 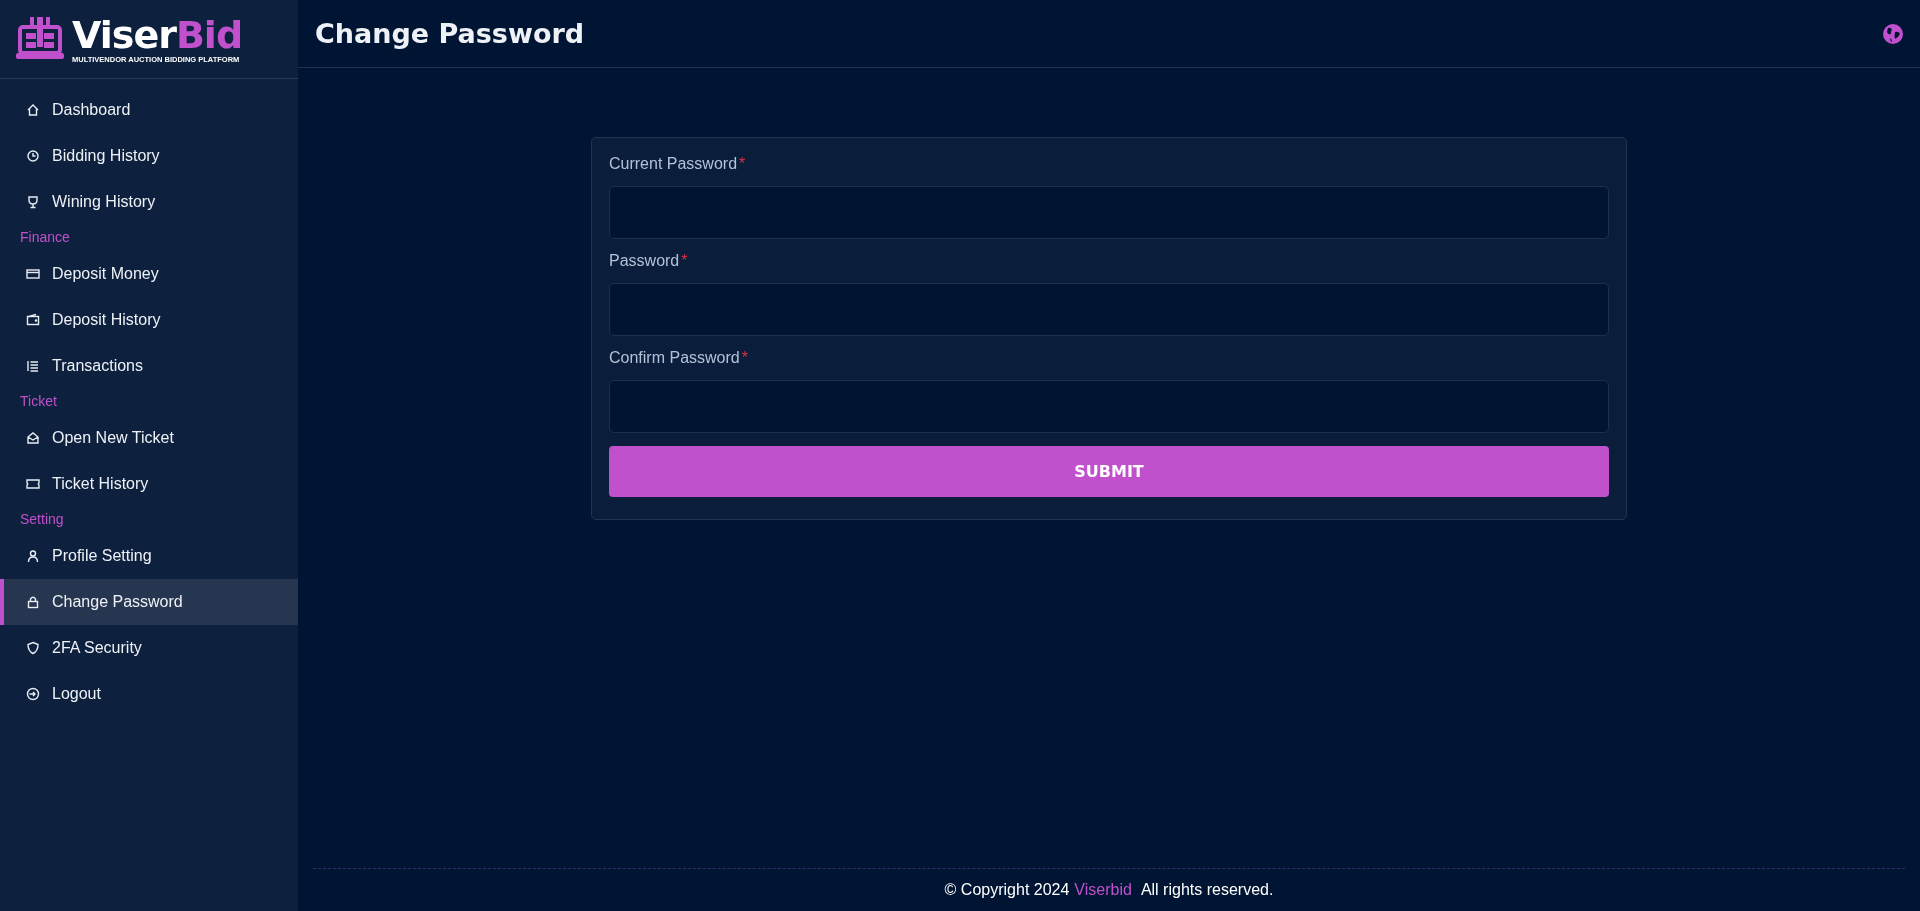 What do you see at coordinates (33, 366) in the screenshot?
I see `list-icon` at bounding box center [33, 366].